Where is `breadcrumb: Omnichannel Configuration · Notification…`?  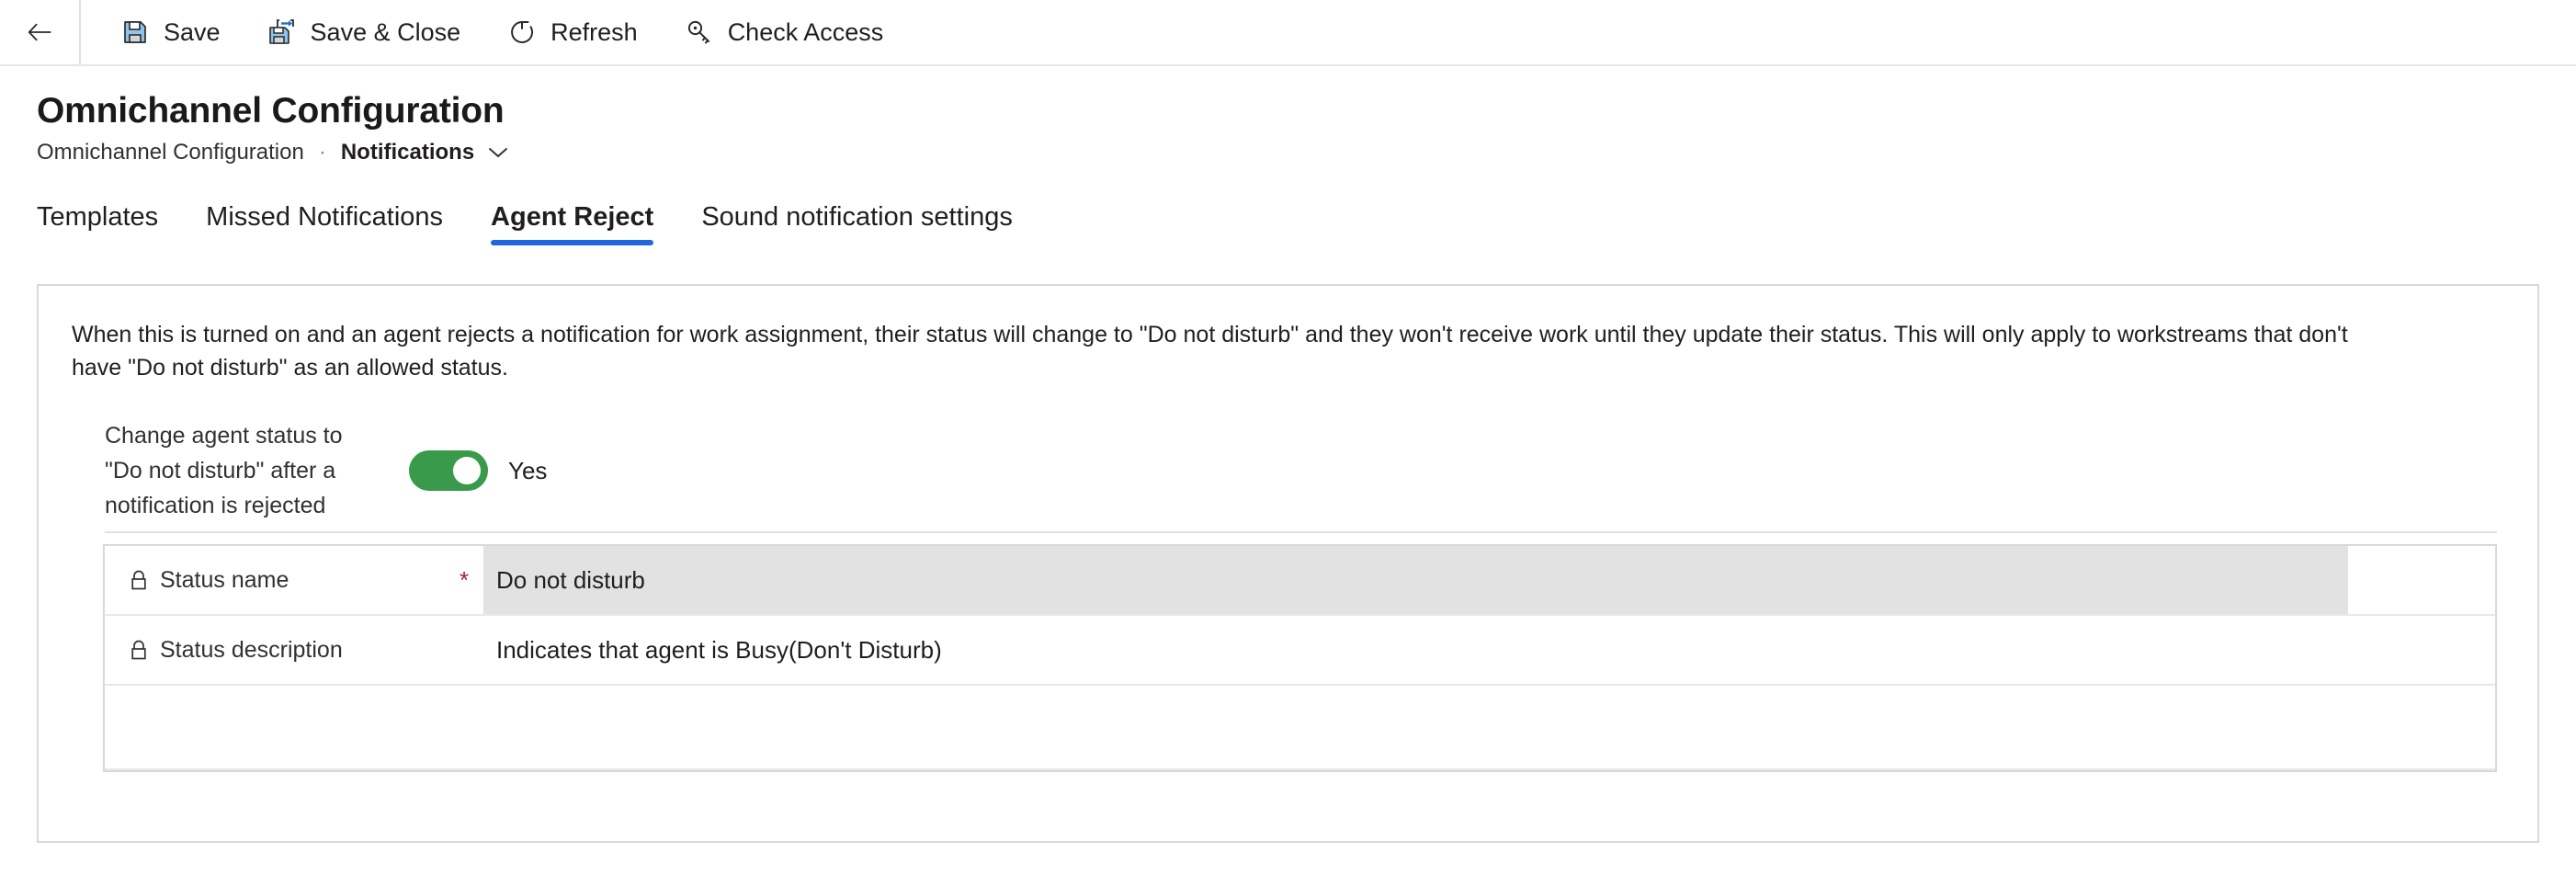 breadcrumb: Omnichannel Configuration · Notification… is located at coordinates (1306, 152).